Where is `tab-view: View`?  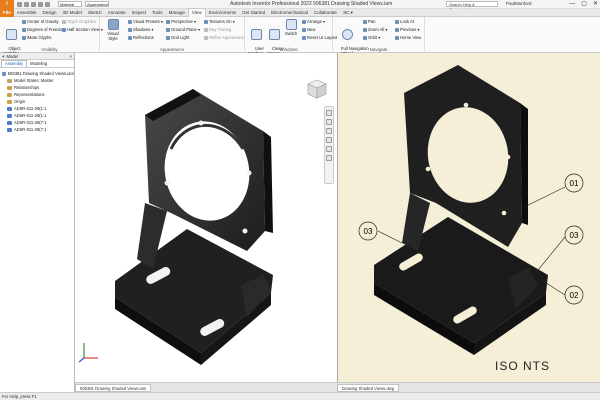 tab-view: View is located at coordinates (196, 12).